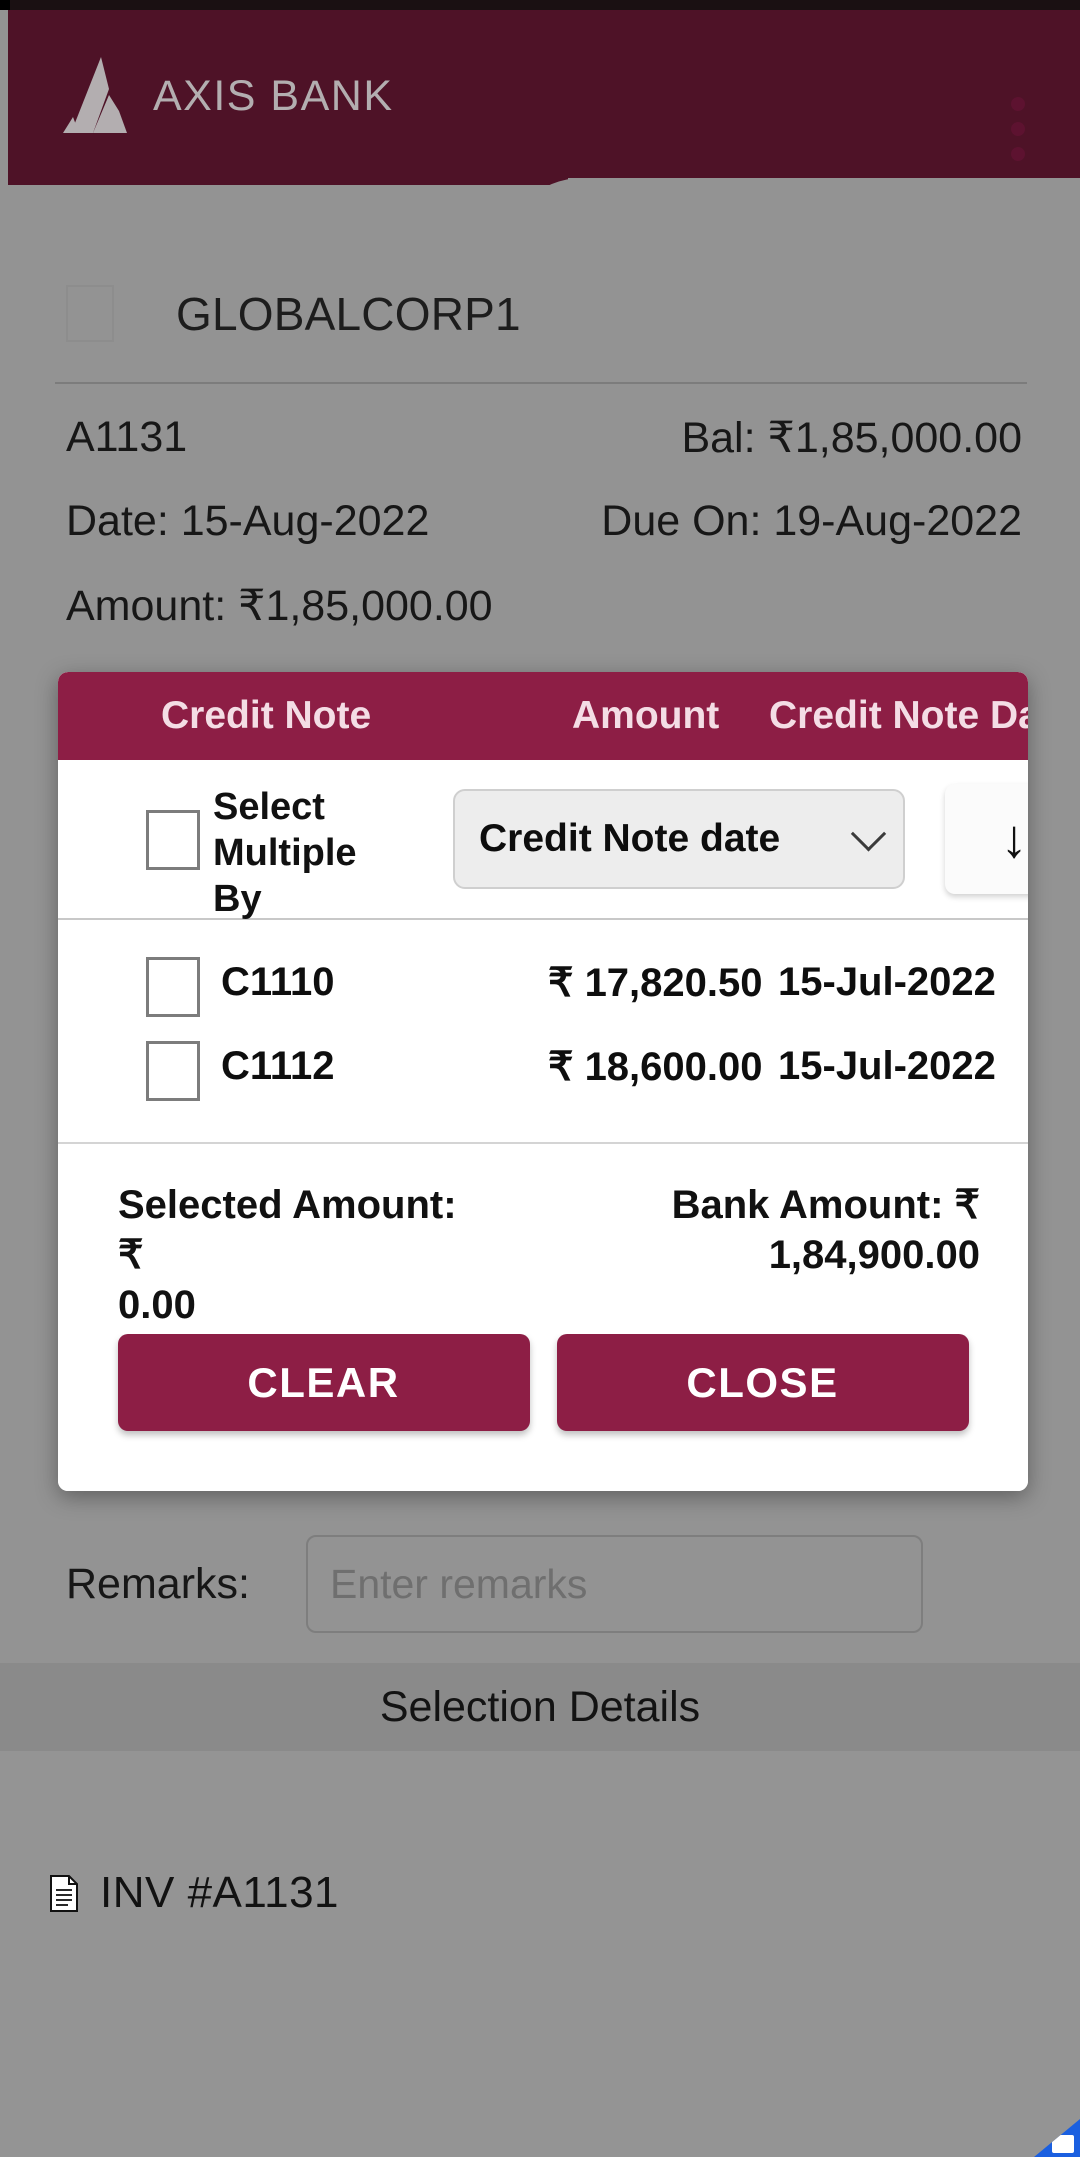 The height and width of the screenshot is (2157, 1080). I want to click on clear-button: CLEAR, so click(323, 1382).